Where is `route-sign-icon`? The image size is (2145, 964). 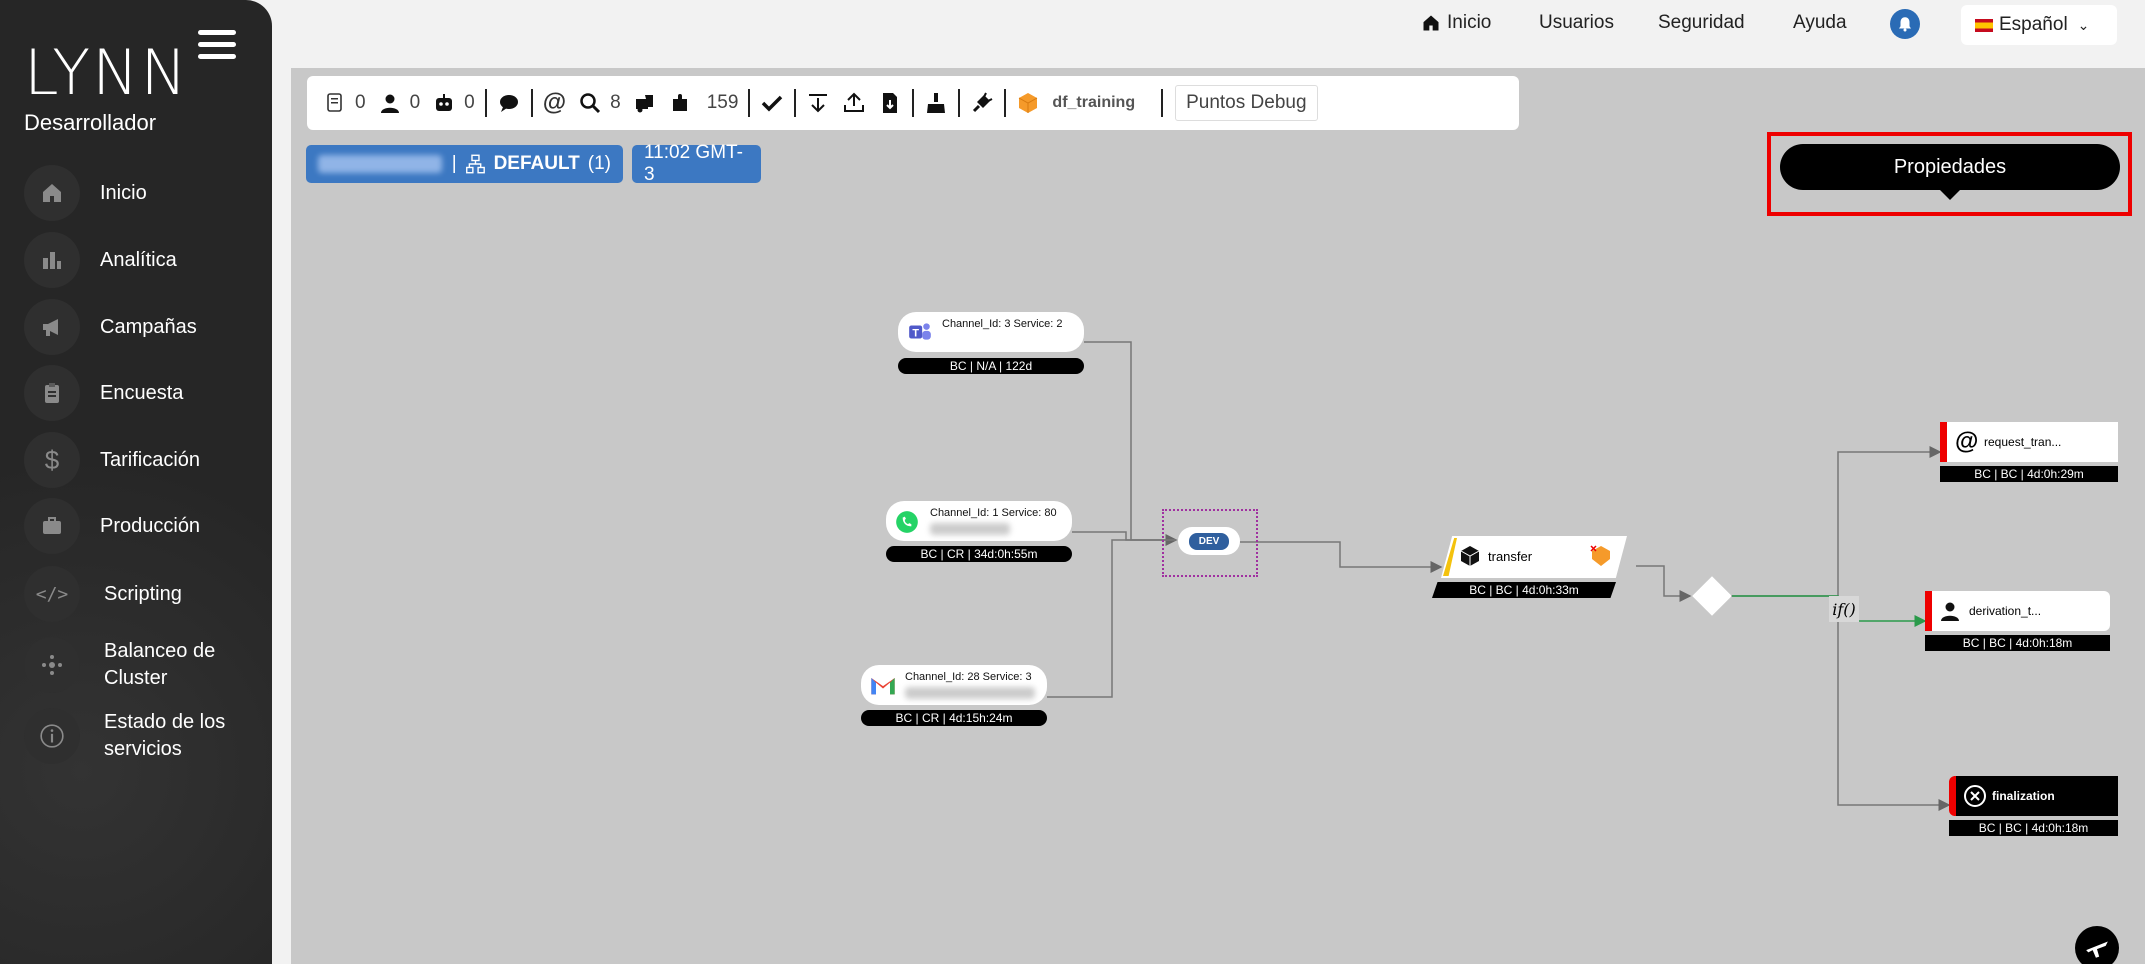 route-sign-icon is located at coordinates (644, 104).